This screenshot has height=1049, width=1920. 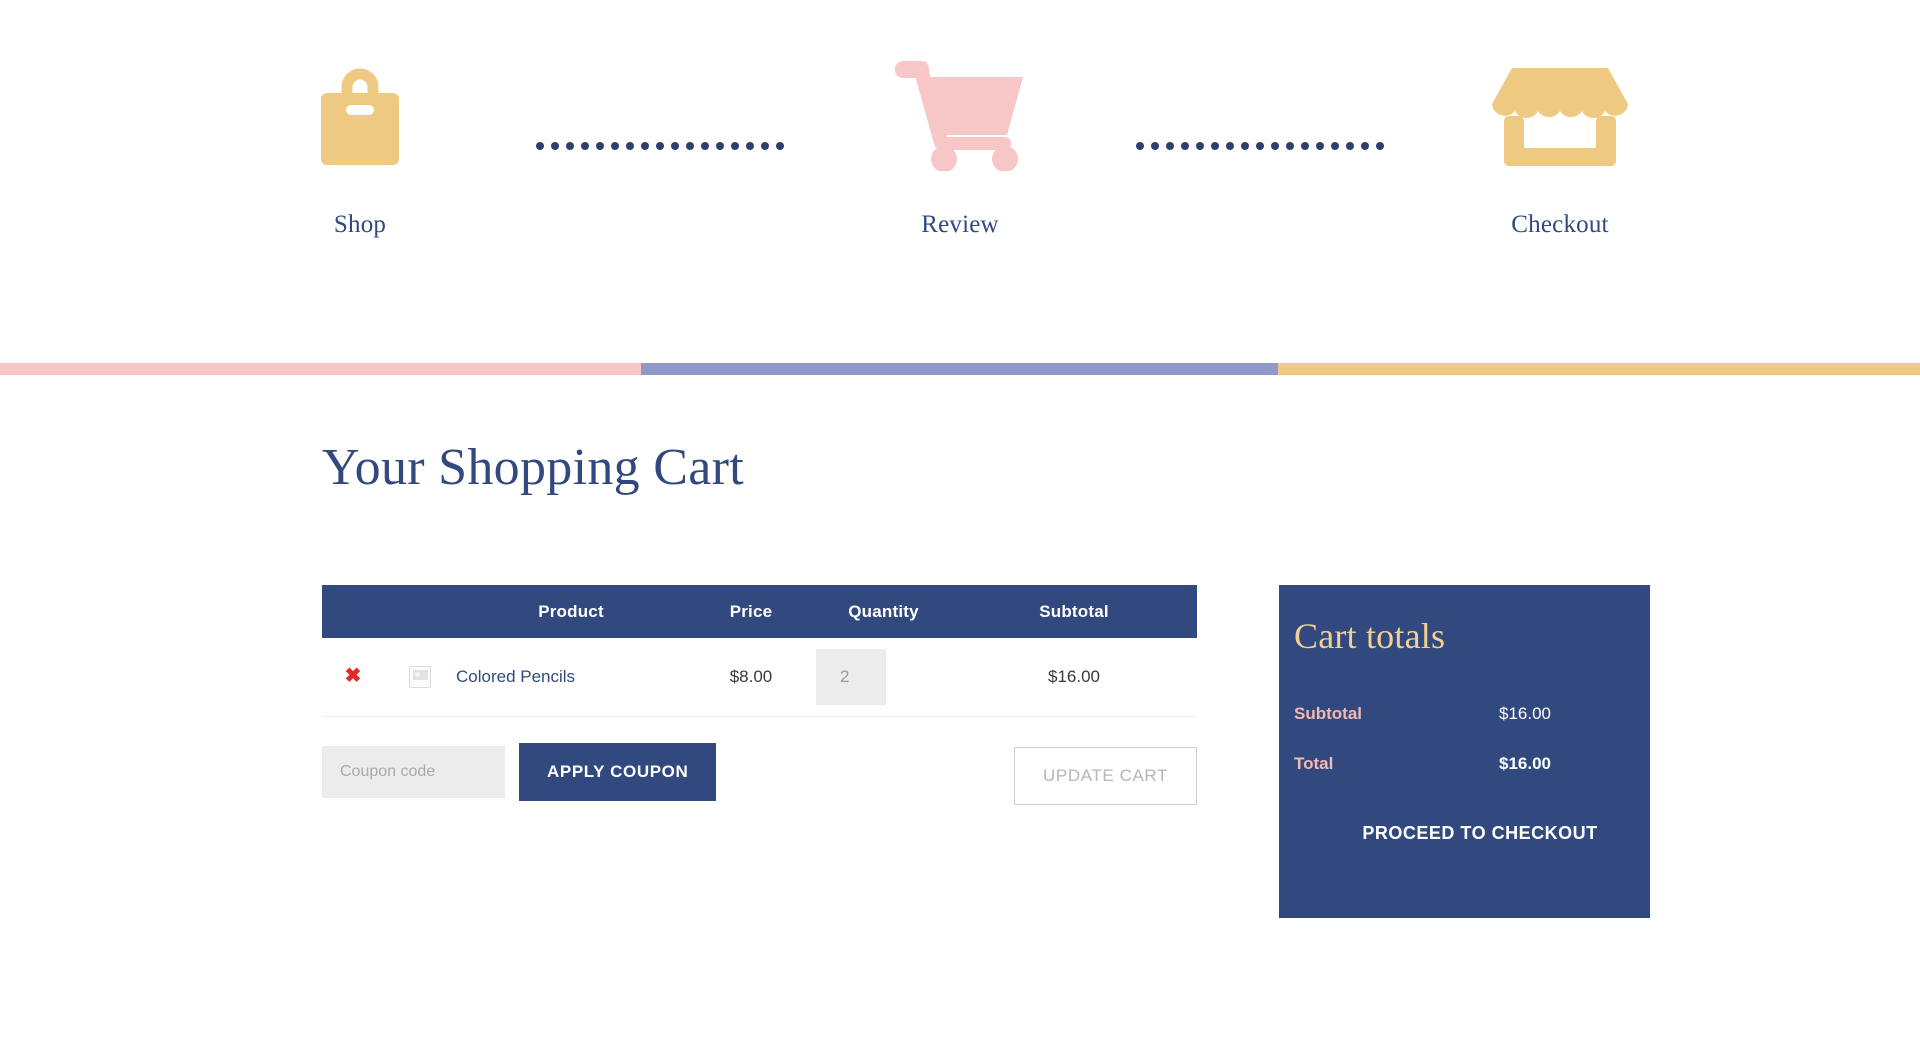 I want to click on coupon-input, so click(x=413, y=771).